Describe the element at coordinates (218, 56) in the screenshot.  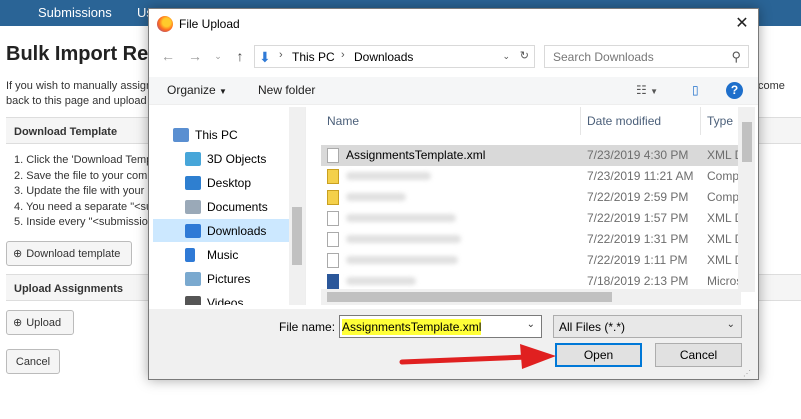
I see `recent-chevron-icon: ⌄` at that location.